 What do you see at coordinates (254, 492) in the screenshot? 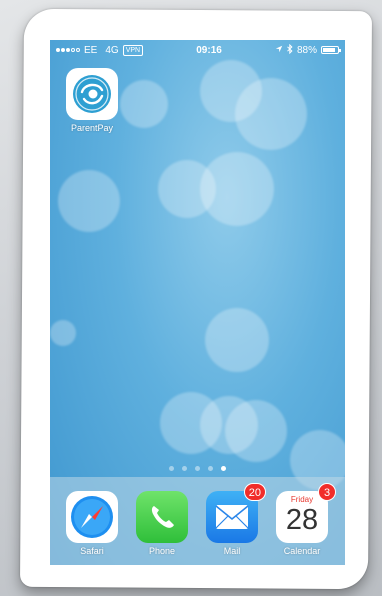
I see `mail-unread-badge: 20` at bounding box center [254, 492].